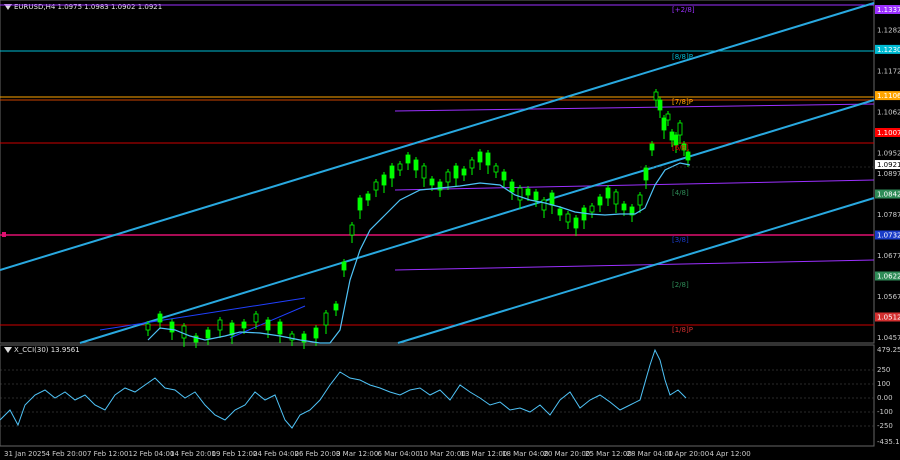 The height and width of the screenshot is (460, 900). Describe the element at coordinates (888, 31) in the screenshot. I see `price-tick-label: 1.1282` at that location.